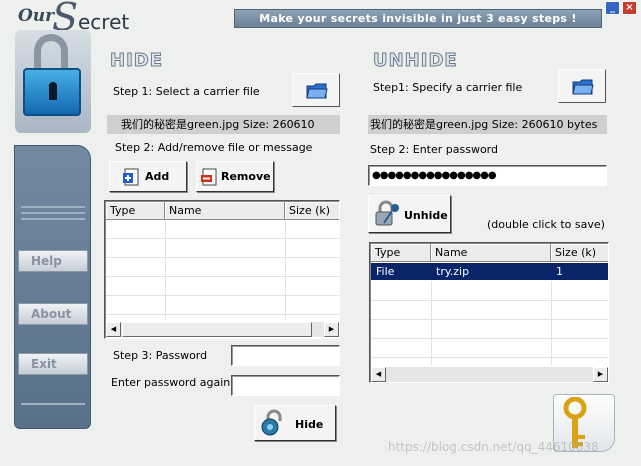  Describe the element at coordinates (579, 253) in the screenshot. I see `unhide-col-size: Size (k)` at that location.